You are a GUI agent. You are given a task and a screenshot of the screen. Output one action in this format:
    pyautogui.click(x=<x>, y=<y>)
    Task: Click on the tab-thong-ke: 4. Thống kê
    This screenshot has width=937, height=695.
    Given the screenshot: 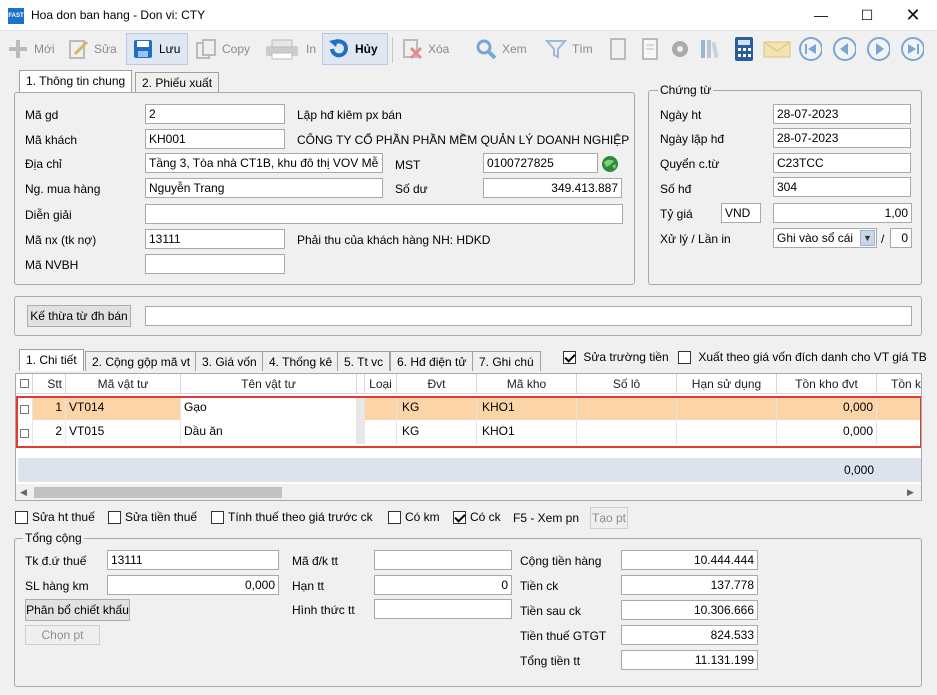 What is the action you would take?
    pyautogui.click(x=301, y=361)
    